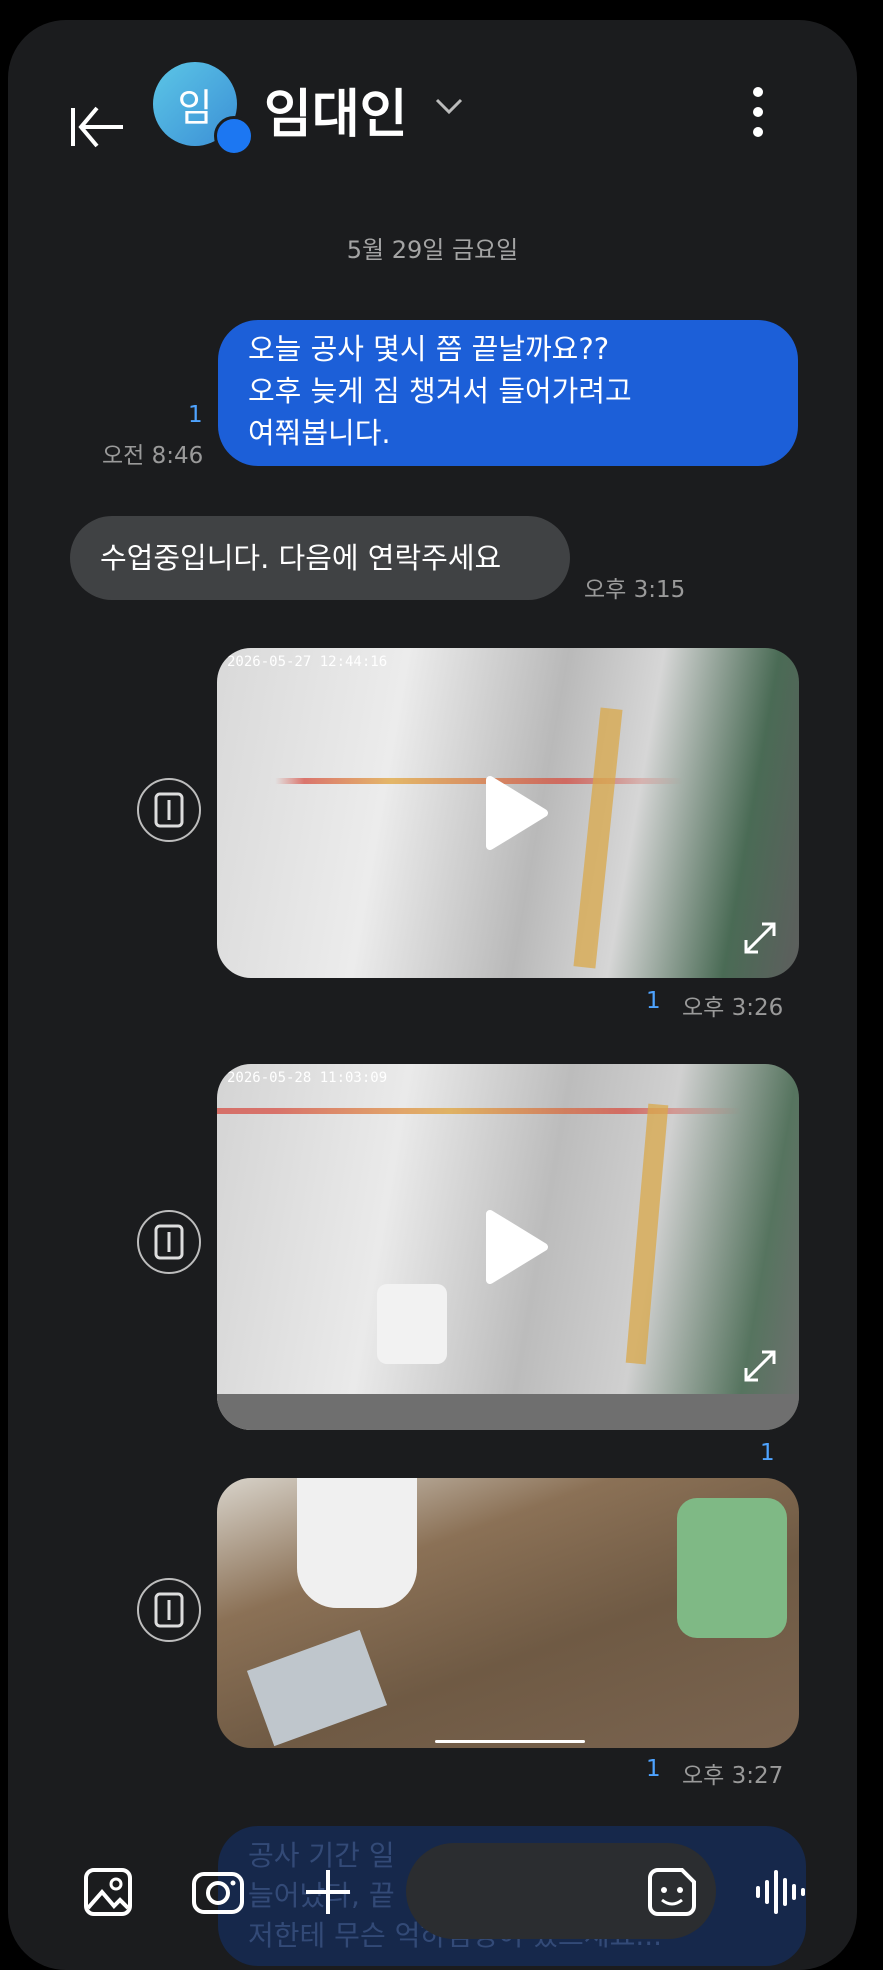  Describe the element at coordinates (317, 1688) in the screenshot. I see `tile-shape` at that location.